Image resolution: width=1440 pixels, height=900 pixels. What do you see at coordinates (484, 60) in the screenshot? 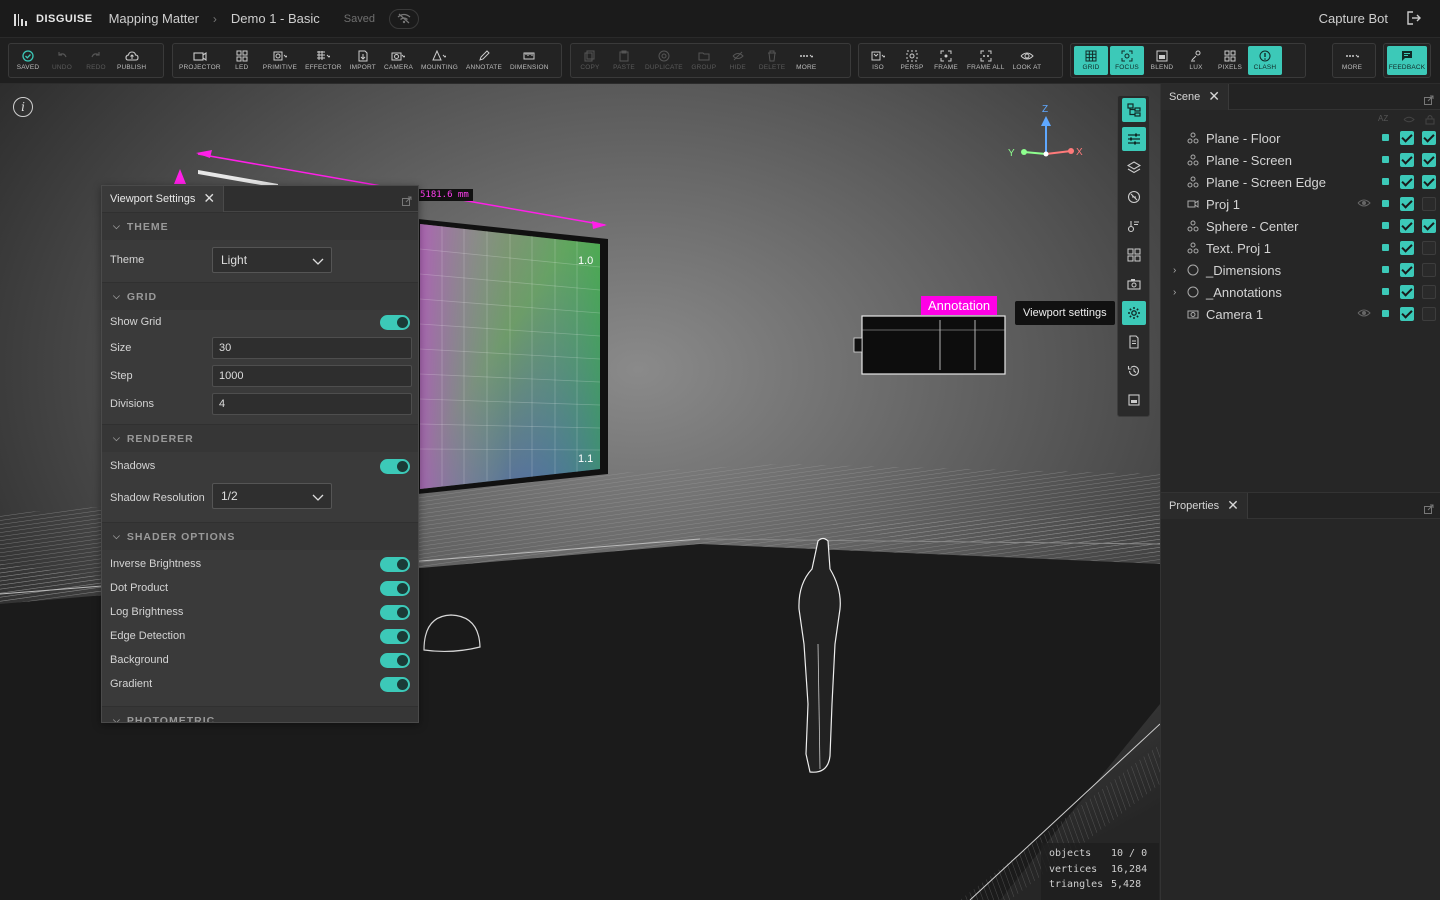
I see `annotate-button: ANNOTATE` at bounding box center [484, 60].